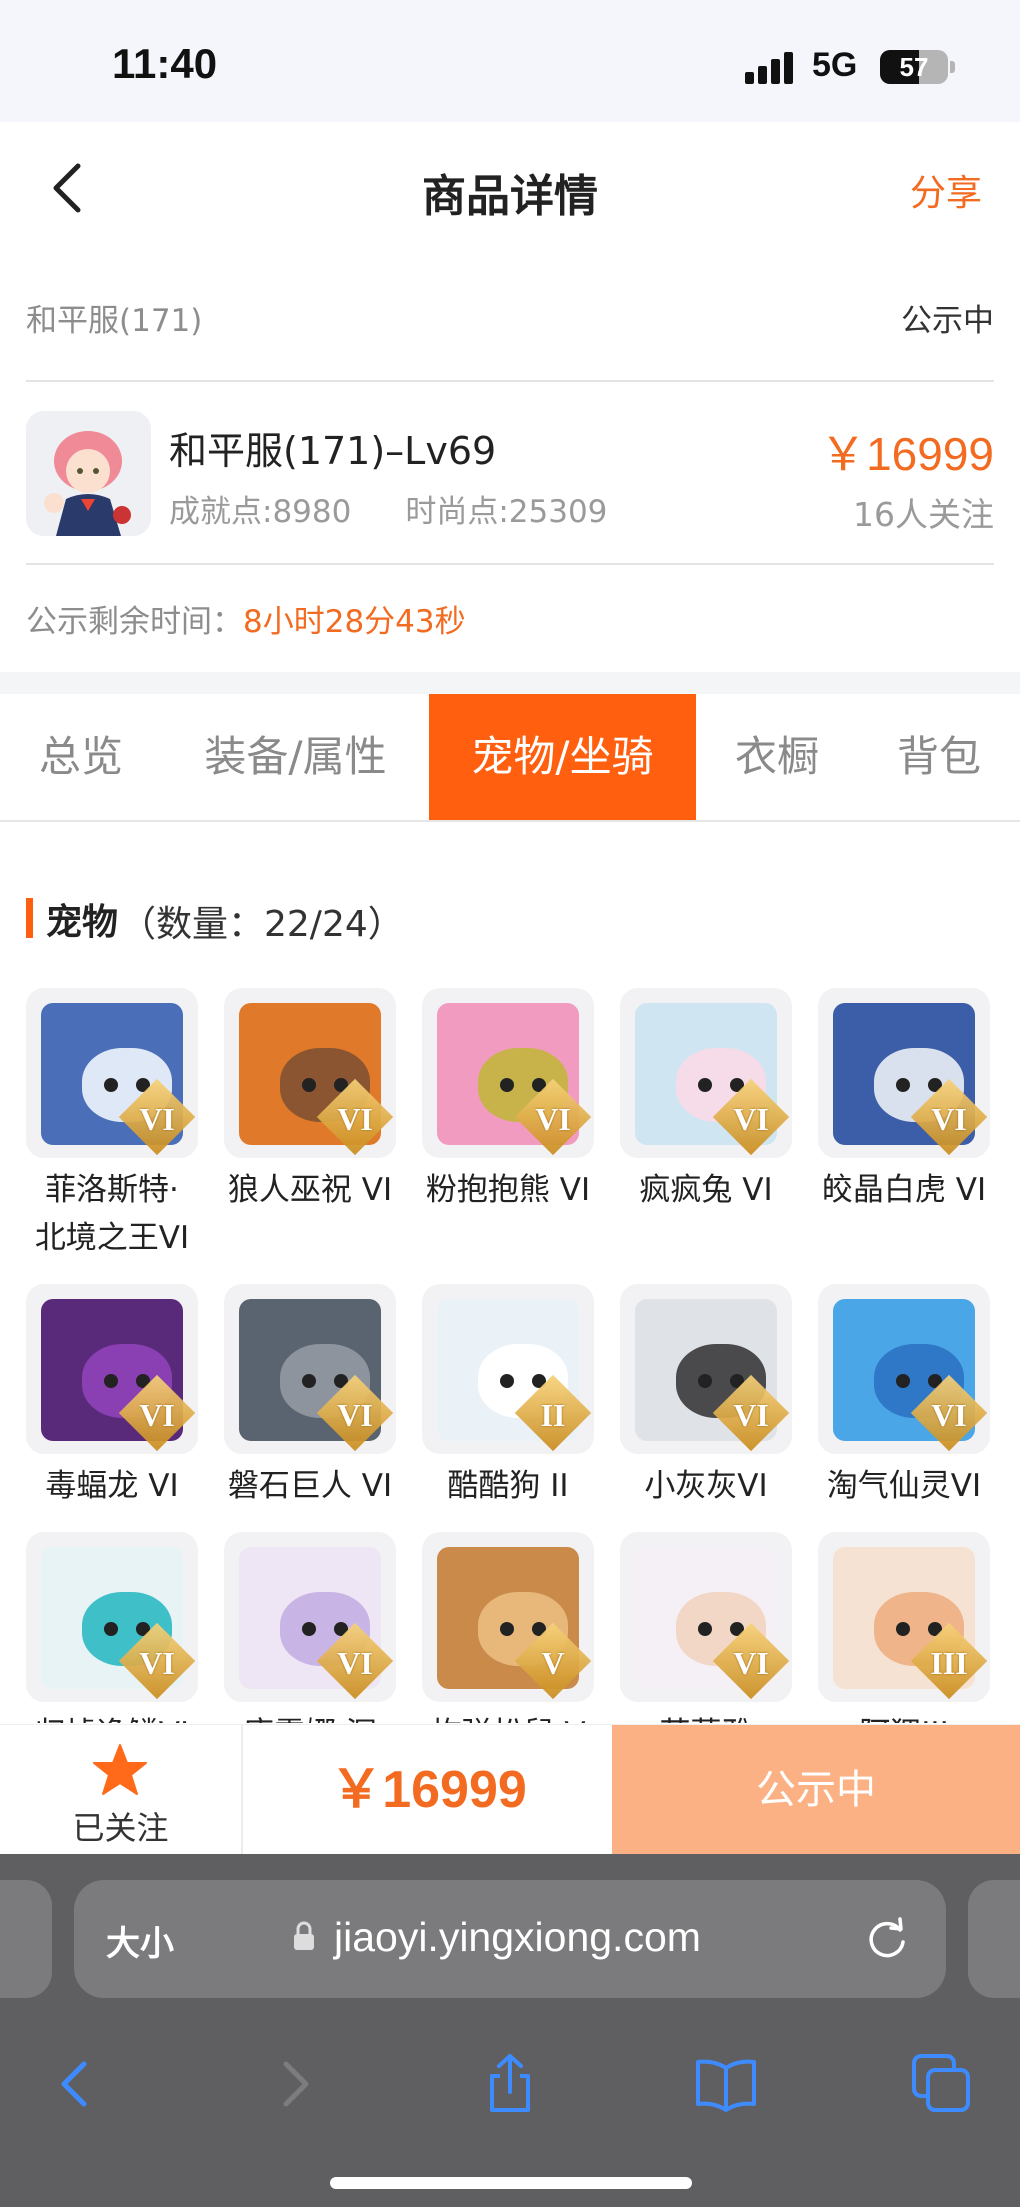 This screenshot has height=2207, width=1020. I want to click on pet-name: 唐霜娜·深, so click(310, 1716).